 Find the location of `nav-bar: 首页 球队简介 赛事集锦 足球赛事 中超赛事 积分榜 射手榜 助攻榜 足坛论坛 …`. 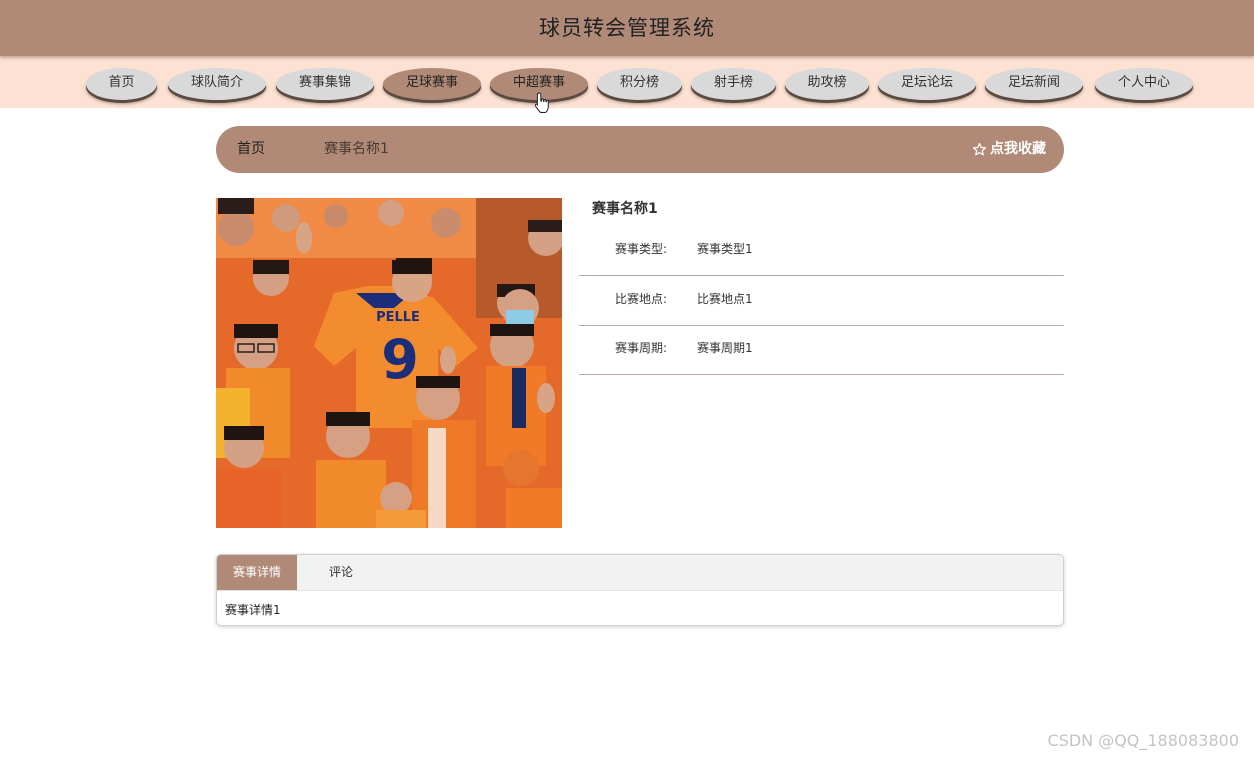

nav-bar: 首页 球队简介 赛事集锦 足球赛事 中超赛事 积分榜 射手榜 助攻榜 足坛论坛 … is located at coordinates (627, 82).